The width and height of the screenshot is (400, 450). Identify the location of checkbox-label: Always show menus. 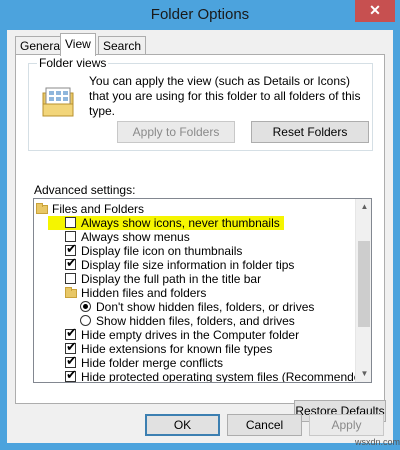
(135, 237).